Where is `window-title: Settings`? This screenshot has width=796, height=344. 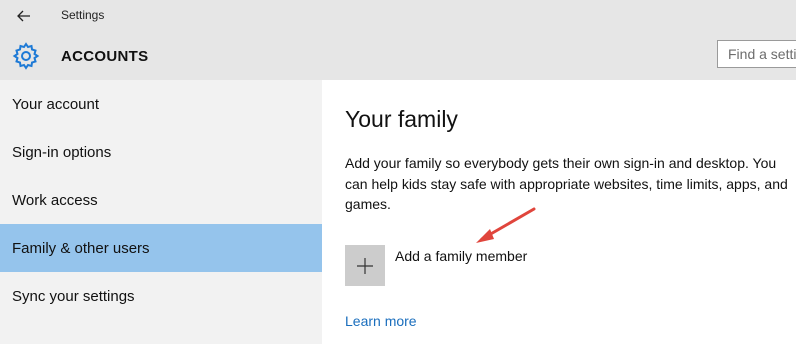
window-title: Settings is located at coordinates (83, 15).